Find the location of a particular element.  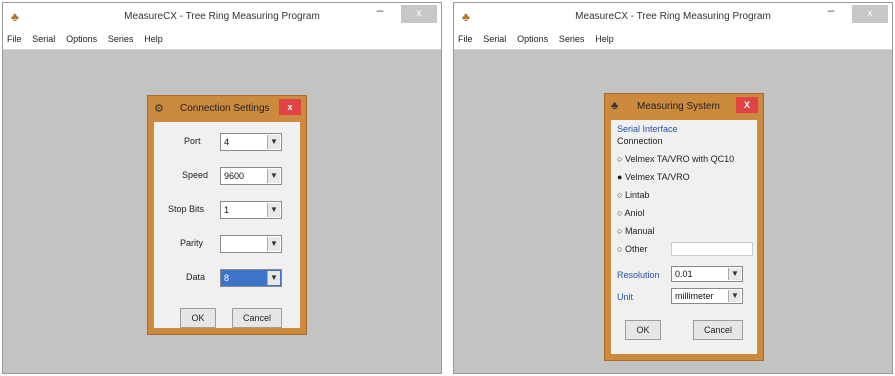

data-bits-select: 8 ▼ is located at coordinates (251, 278).